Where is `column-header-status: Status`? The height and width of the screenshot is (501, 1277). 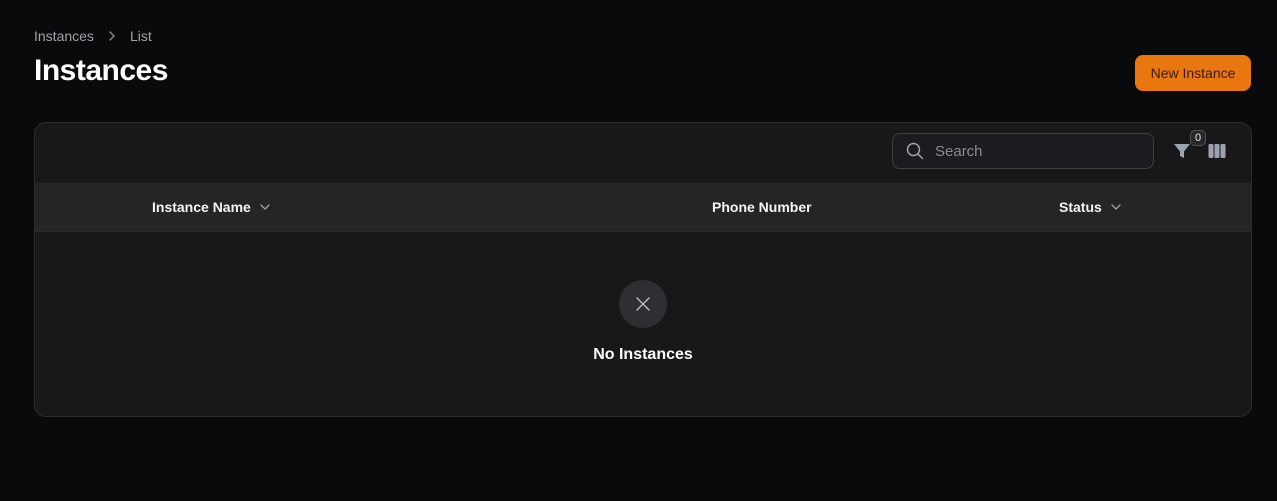
column-header-status: Status is located at coordinates (1090, 207).